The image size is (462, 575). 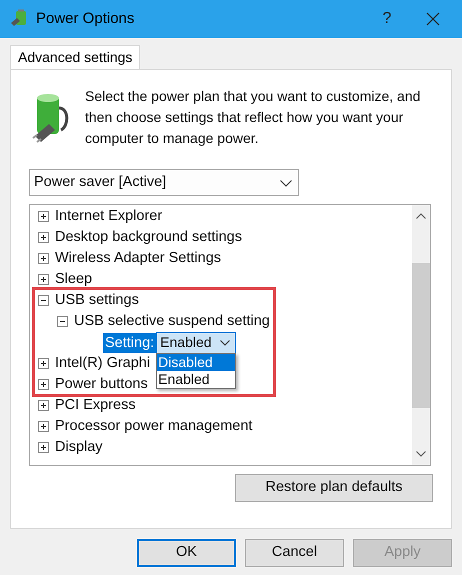 What do you see at coordinates (108, 217) in the screenshot?
I see `tree-item-label: Internet Explorer` at bounding box center [108, 217].